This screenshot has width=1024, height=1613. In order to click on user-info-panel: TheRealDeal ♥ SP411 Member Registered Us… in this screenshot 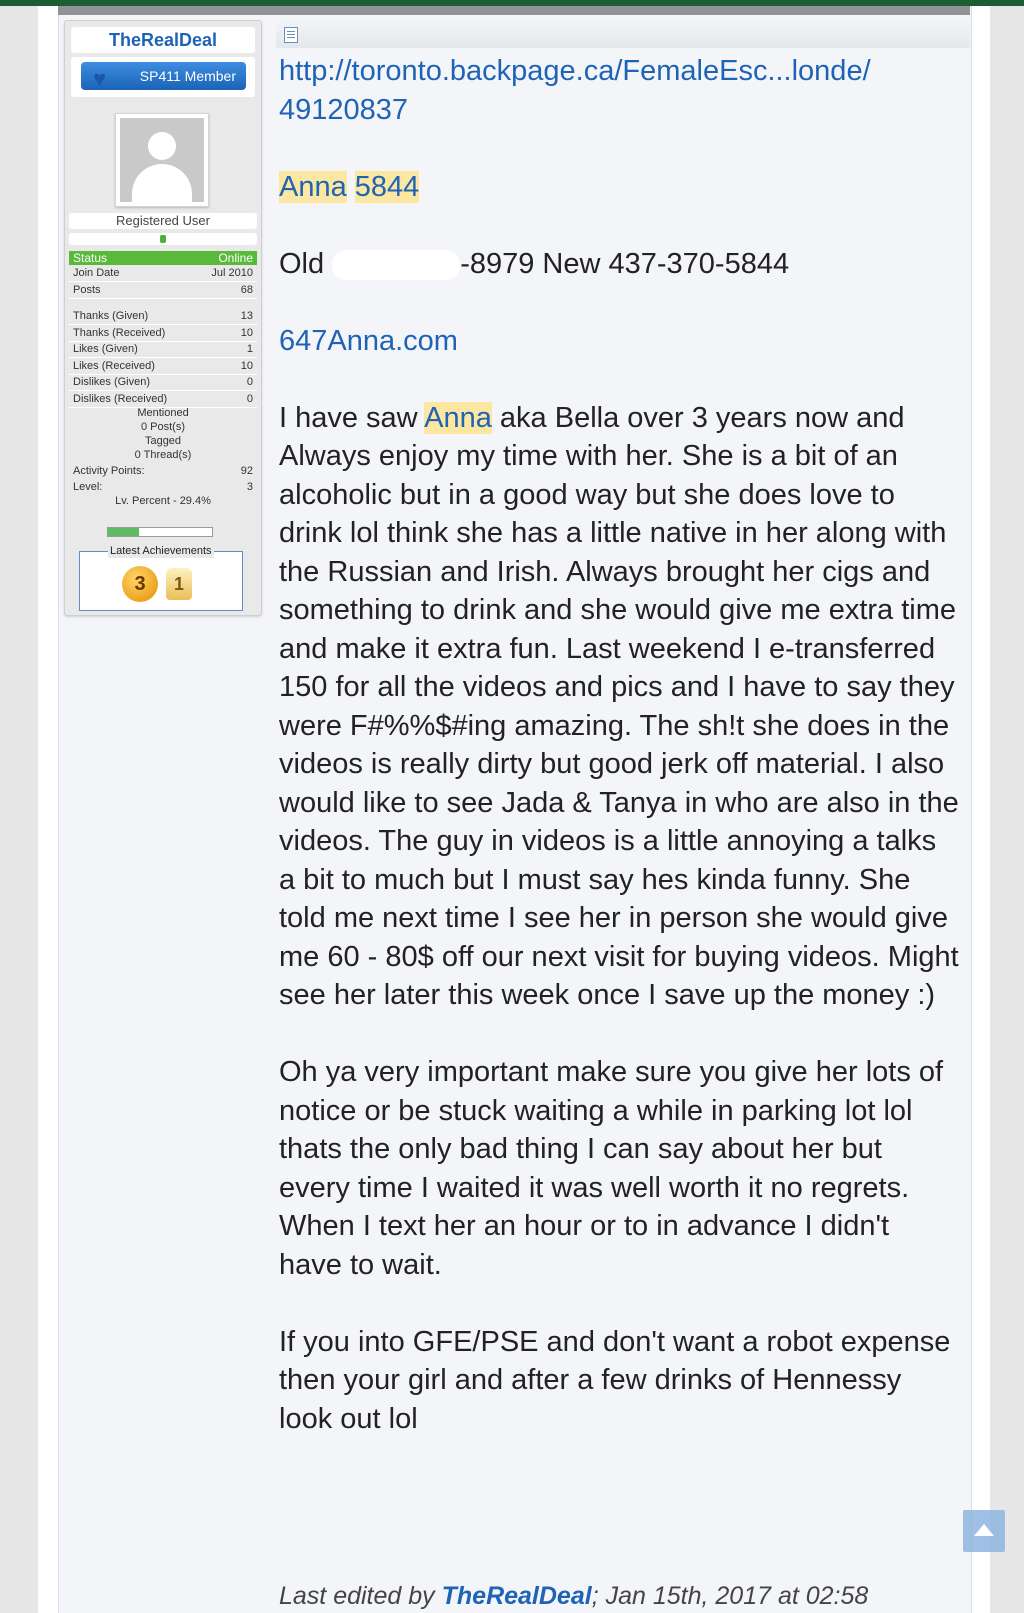, I will do `click(163, 318)`.